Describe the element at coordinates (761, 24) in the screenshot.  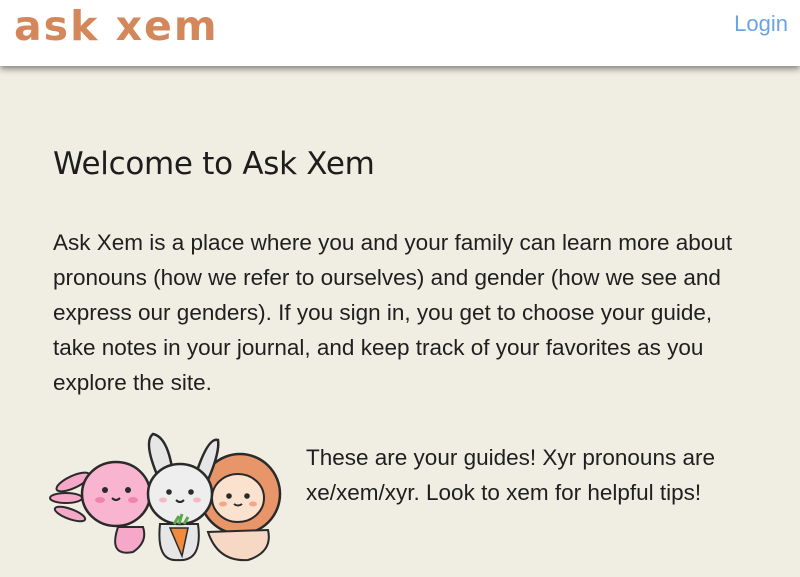
I see `login-link: Login` at that location.